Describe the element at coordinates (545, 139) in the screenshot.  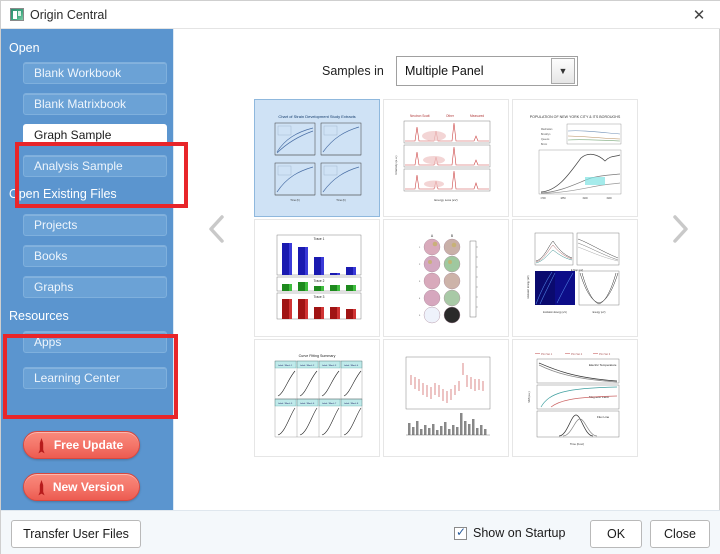
I see `svg-text: Queens` at that location.